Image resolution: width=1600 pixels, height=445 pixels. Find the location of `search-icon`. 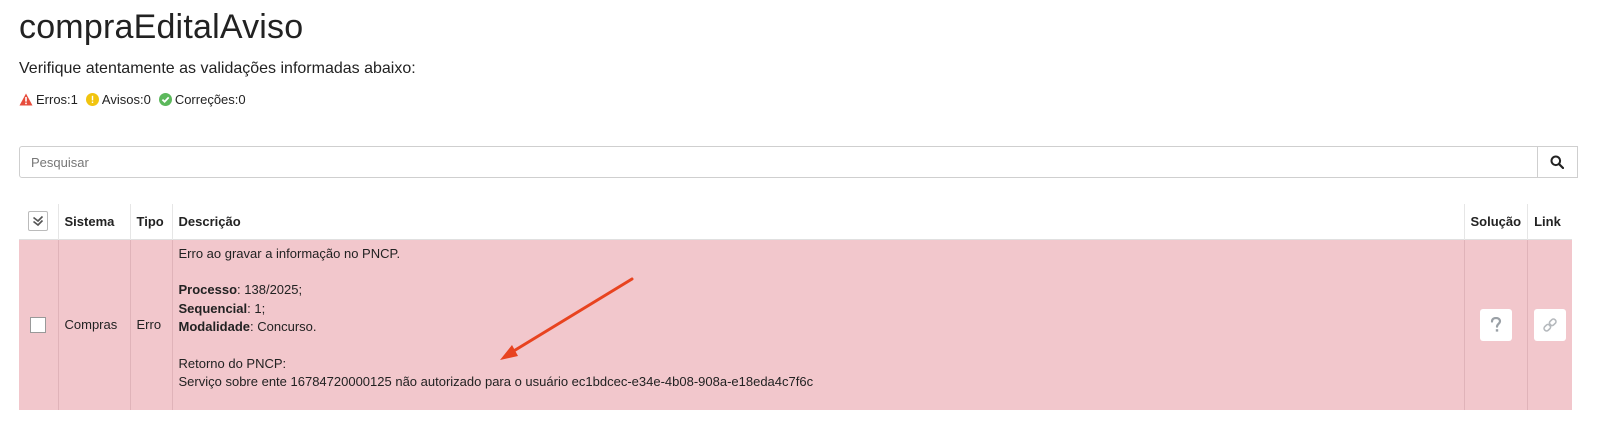

search-icon is located at coordinates (1557, 162).